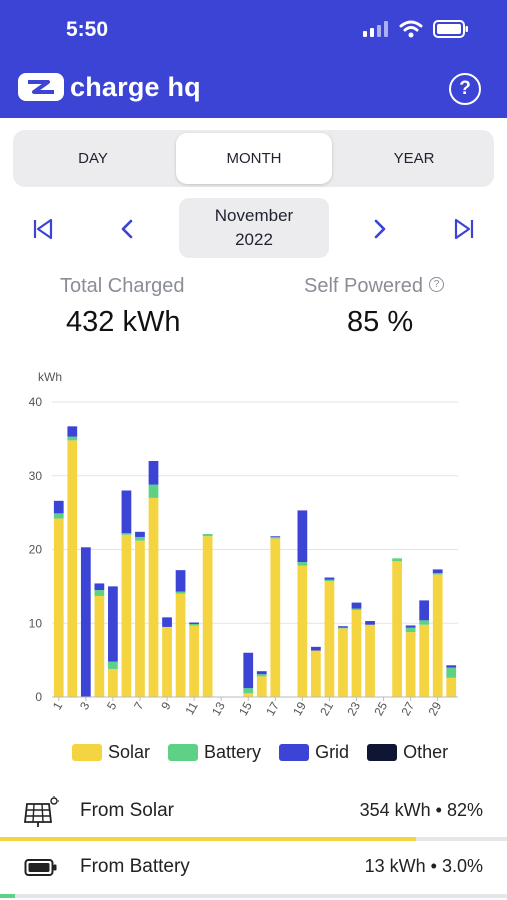 Image resolution: width=507 pixels, height=900 pixels. I want to click on tab-month: MONTH, so click(254, 158).